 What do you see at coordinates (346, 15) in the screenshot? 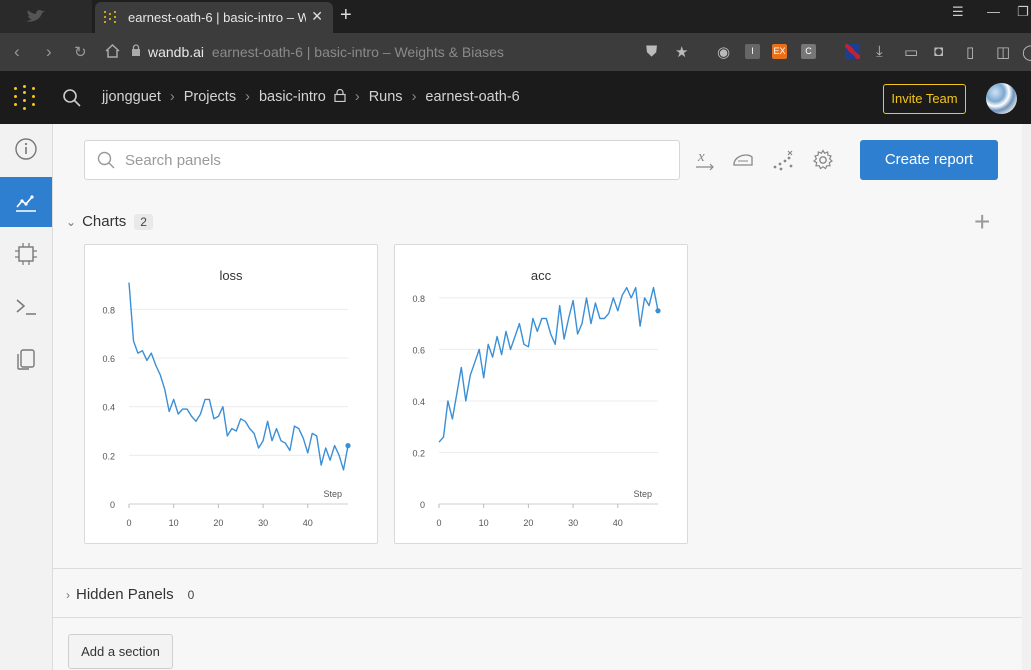
I see `new-tab-button: +` at bounding box center [346, 15].